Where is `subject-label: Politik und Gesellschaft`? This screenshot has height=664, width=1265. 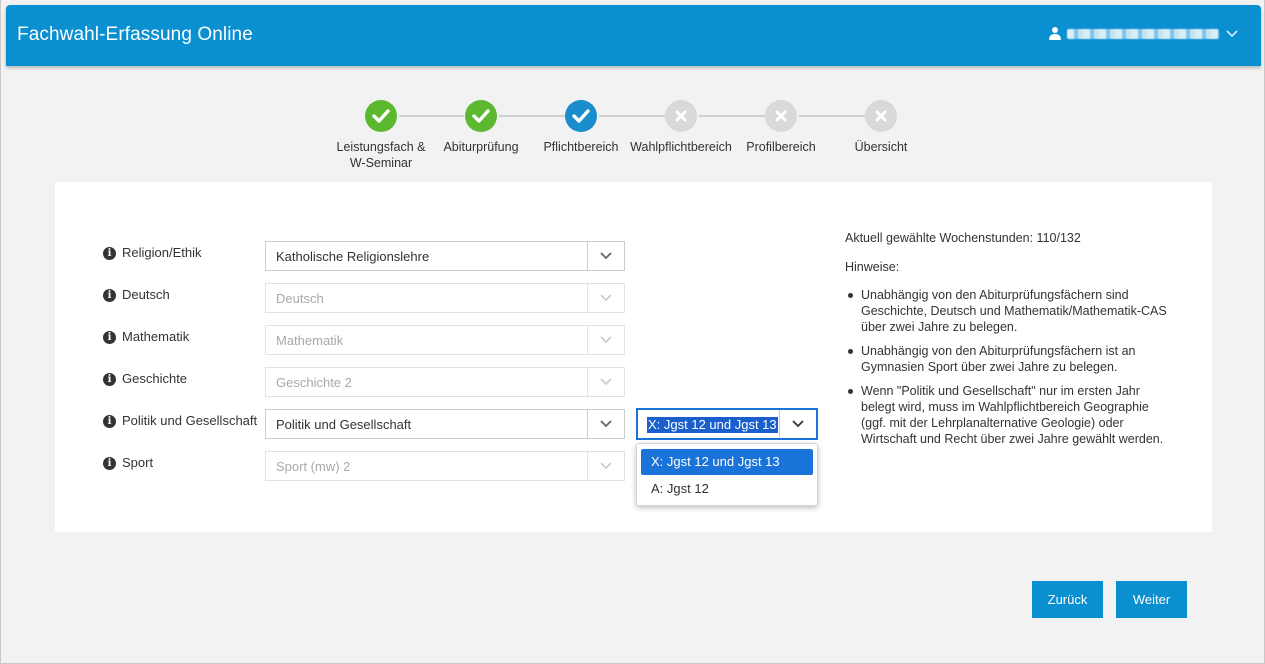 subject-label: Politik und Gesellschaft is located at coordinates (190, 420).